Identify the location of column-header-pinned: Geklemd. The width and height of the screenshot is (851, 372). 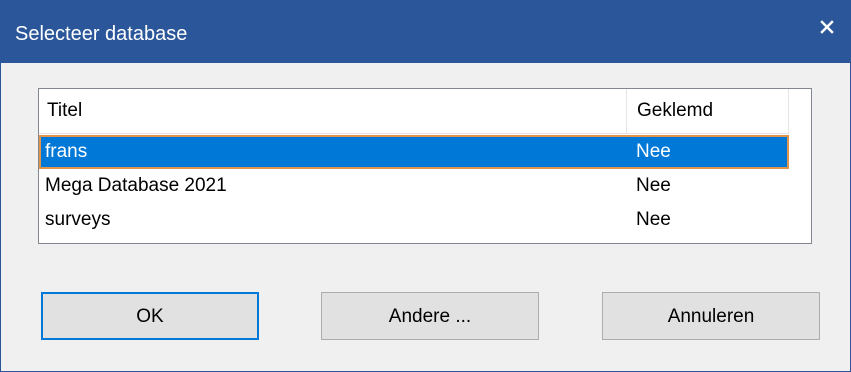
(708, 111).